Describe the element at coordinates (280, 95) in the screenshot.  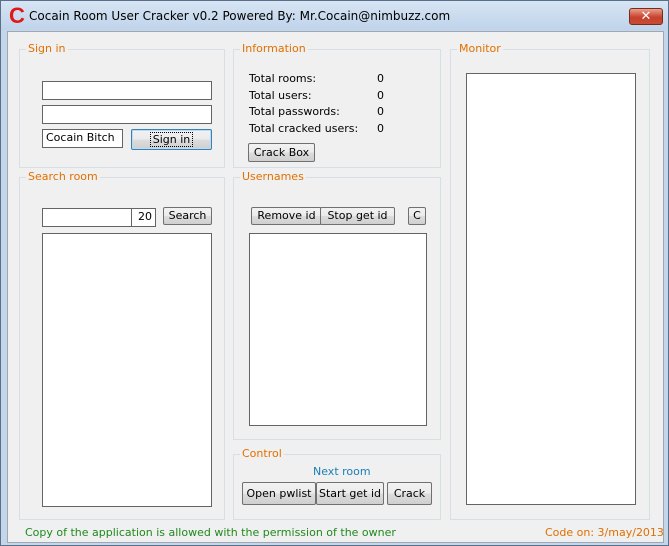
I see `total-users-label: Total users:` at that location.